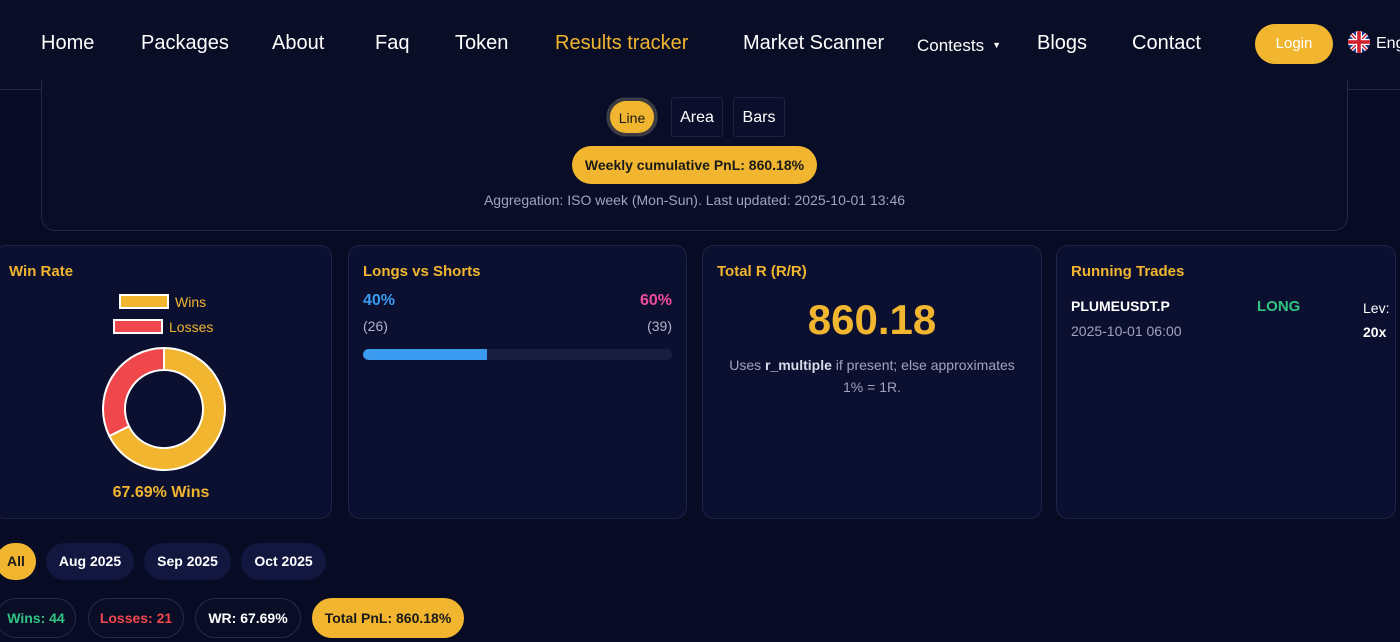 The width and height of the screenshot is (1400, 642). Describe the element at coordinates (1359, 42) in the screenshot. I see `uk-flag-icon` at that location.